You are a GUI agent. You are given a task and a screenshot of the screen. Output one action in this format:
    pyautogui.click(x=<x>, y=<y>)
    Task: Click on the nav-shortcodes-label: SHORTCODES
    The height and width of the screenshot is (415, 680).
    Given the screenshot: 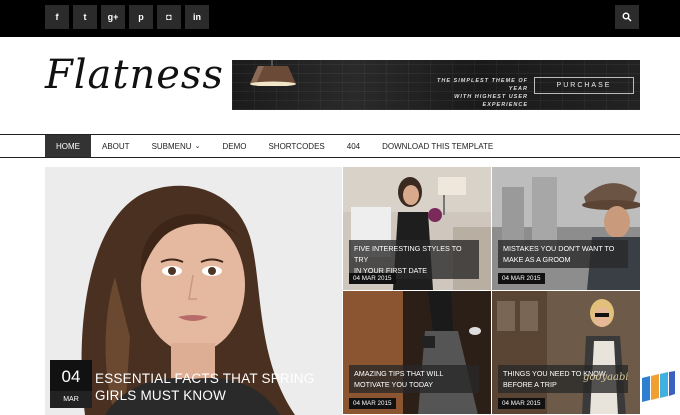 What is the action you would take?
    pyautogui.click(x=296, y=146)
    